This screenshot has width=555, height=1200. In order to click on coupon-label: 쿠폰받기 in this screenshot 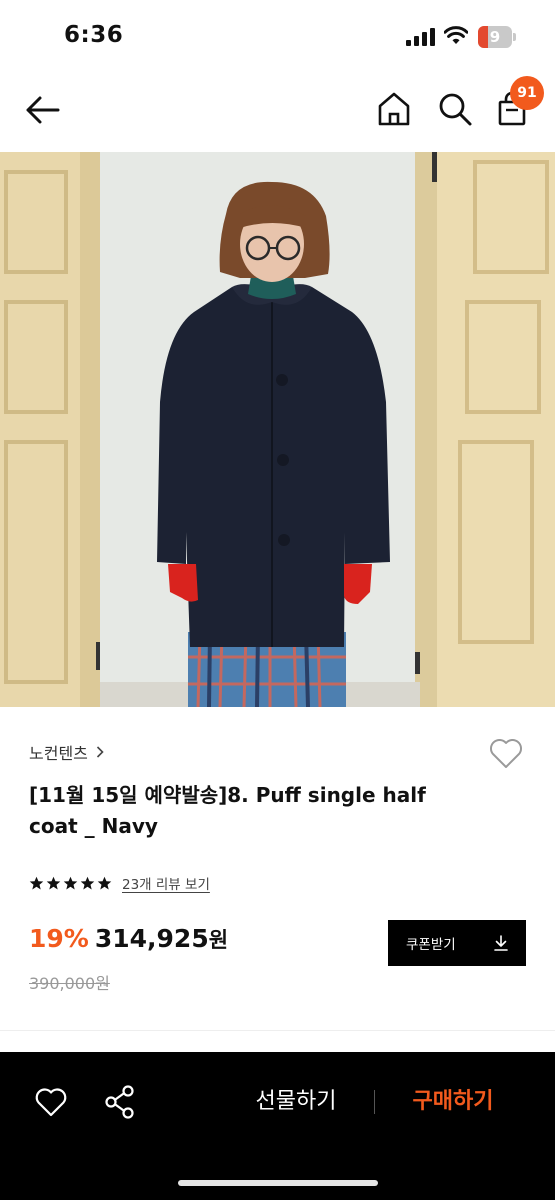, I will do `click(431, 944)`.